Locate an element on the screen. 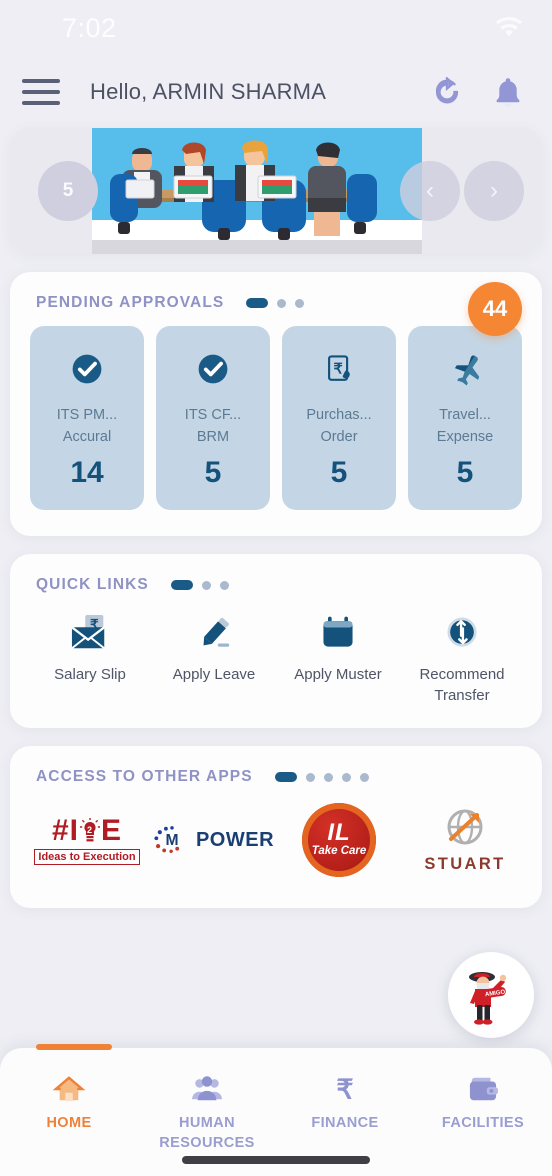 The image size is (552, 1176). i2e-logo: #I 2 E Ideas to Execution is located at coordinates (87, 839).